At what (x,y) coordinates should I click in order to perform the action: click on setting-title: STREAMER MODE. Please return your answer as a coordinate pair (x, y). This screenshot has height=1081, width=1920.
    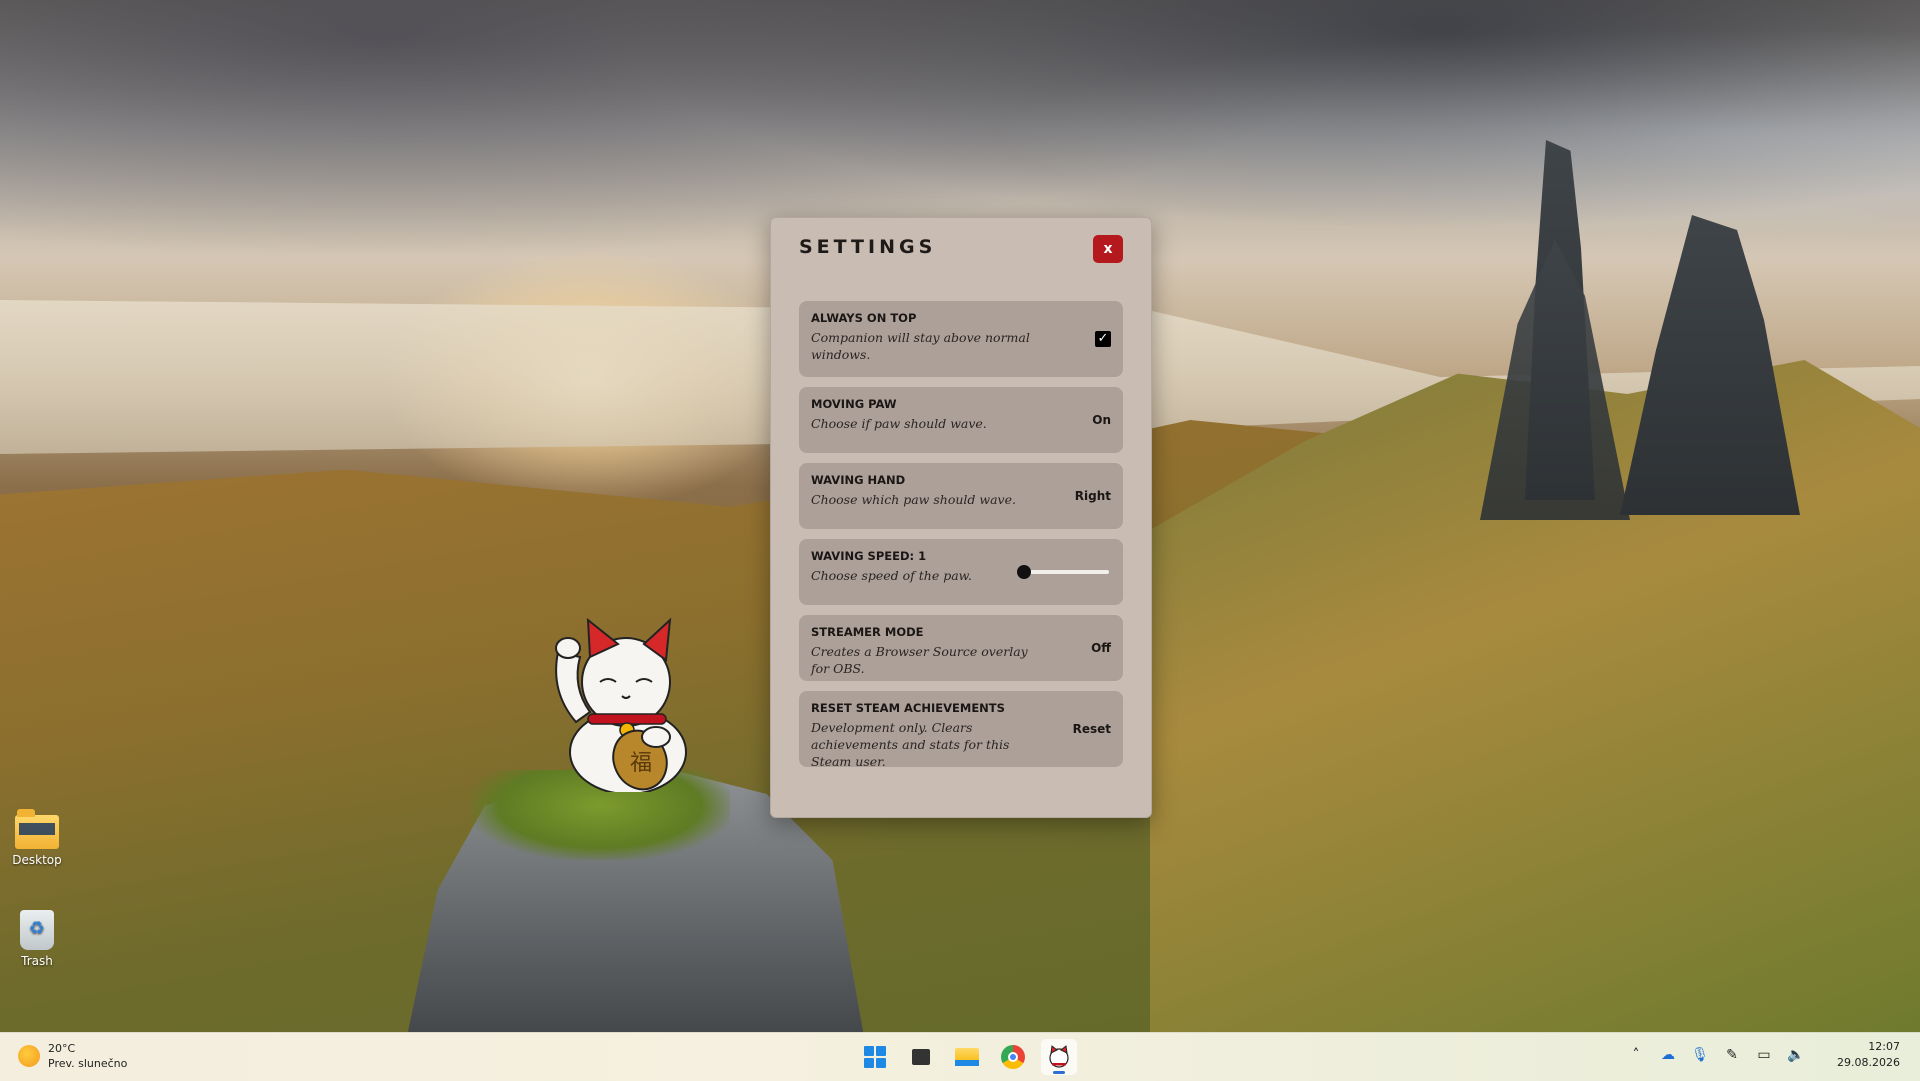
    Looking at the image, I should click on (867, 632).